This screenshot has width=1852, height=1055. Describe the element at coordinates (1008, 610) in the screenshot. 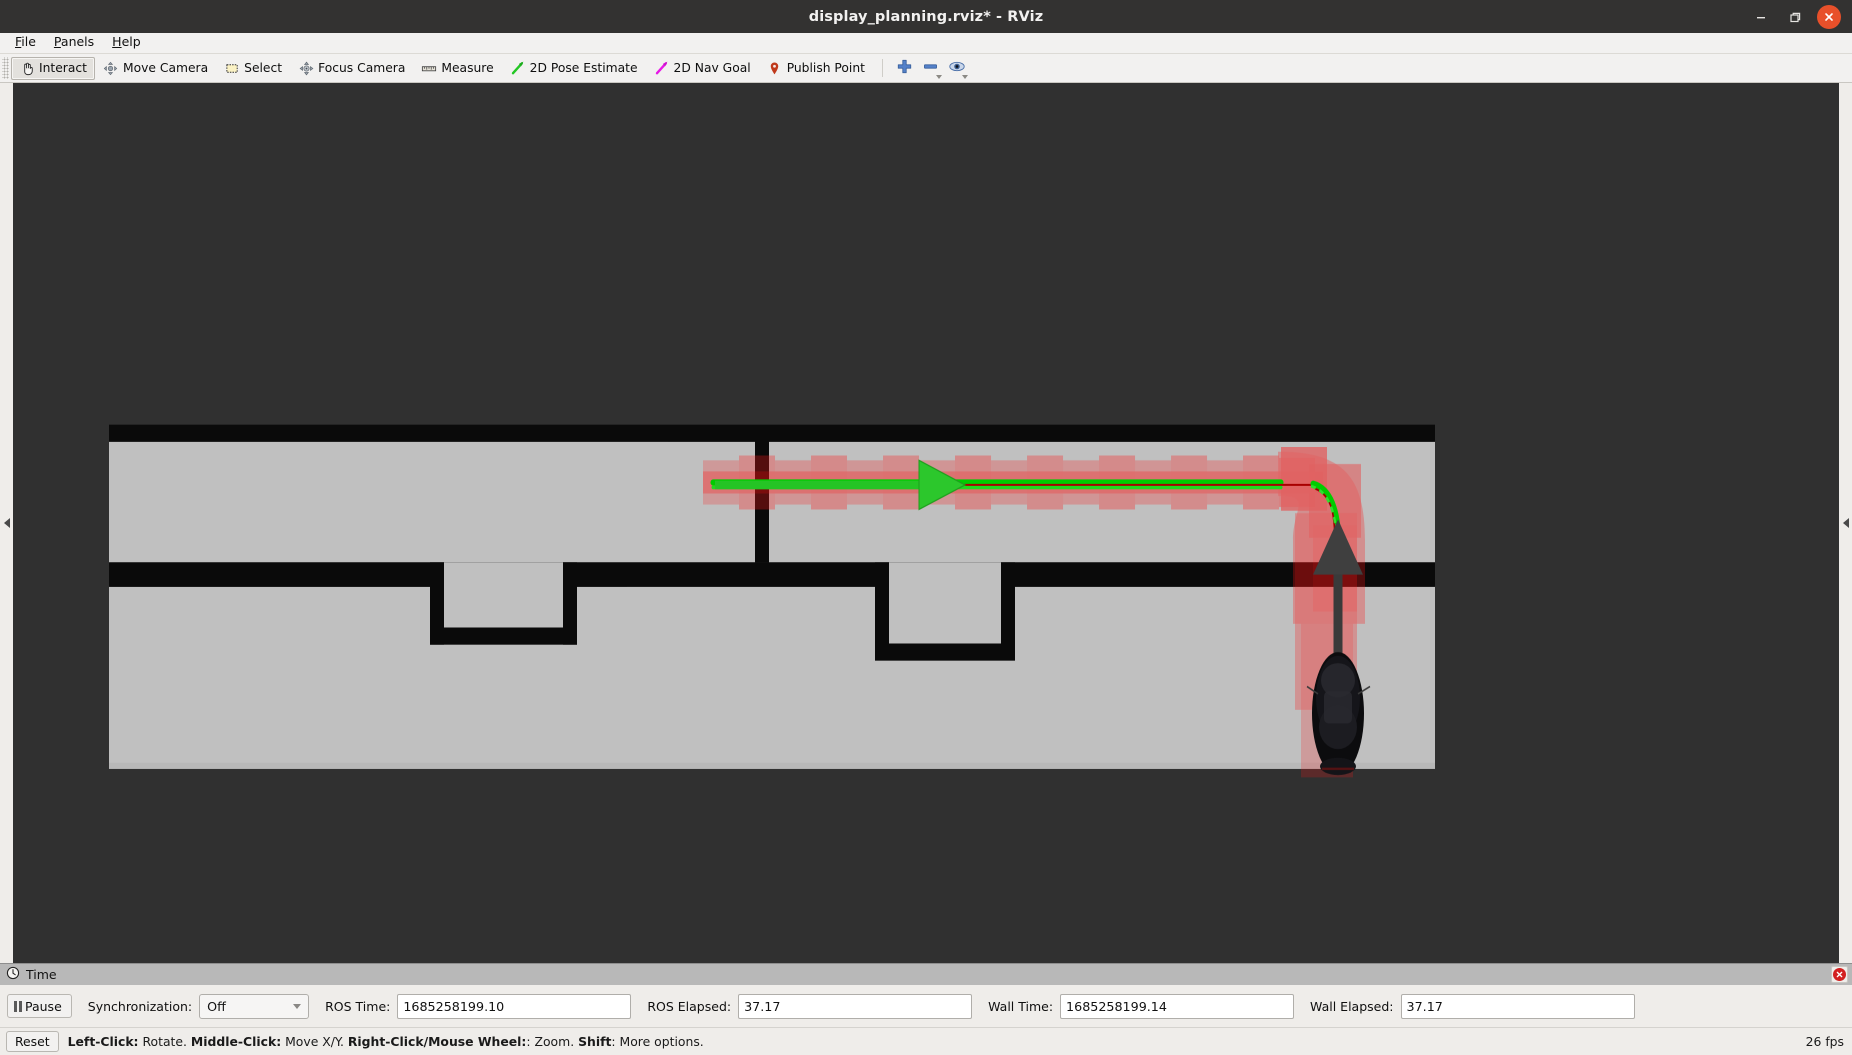

I see `wall-bay-right` at that location.